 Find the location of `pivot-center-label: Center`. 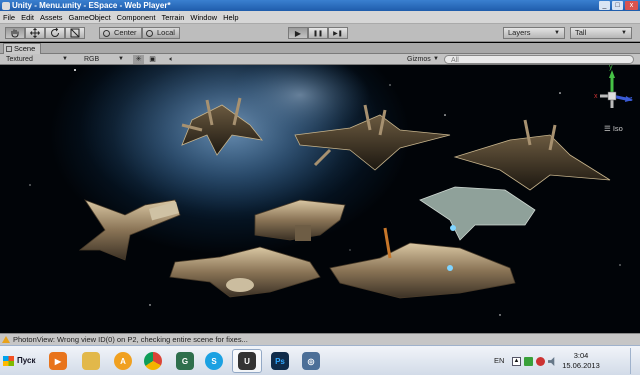

pivot-center-label: Center is located at coordinates (125, 32).